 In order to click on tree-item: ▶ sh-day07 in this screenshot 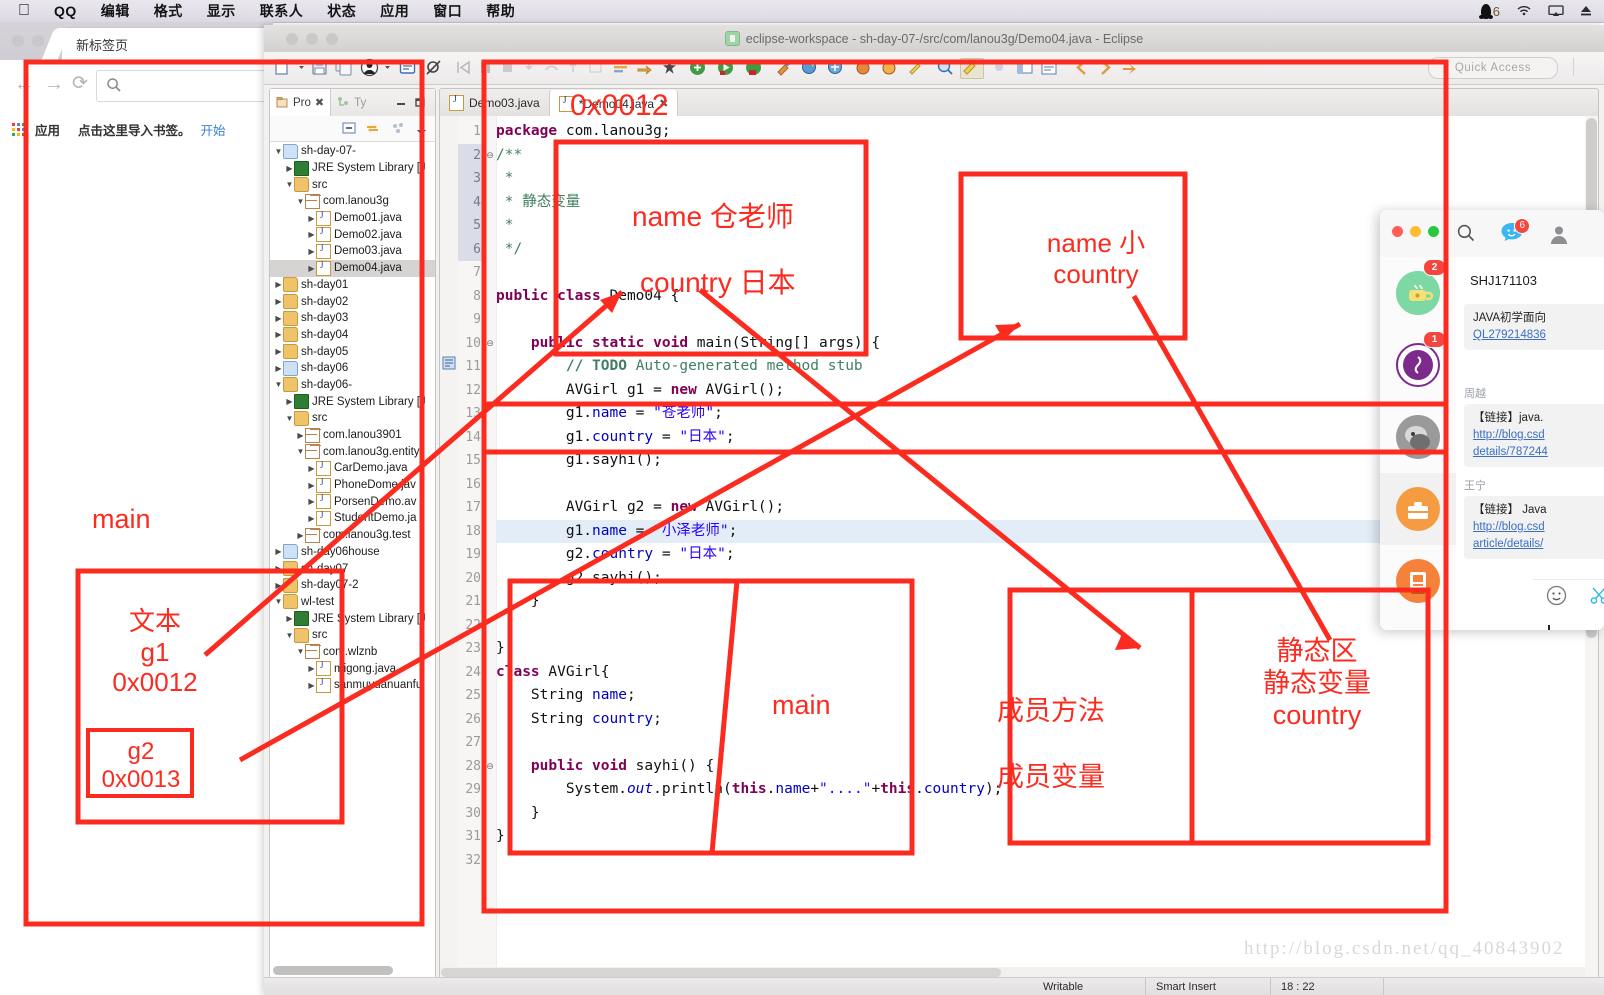, I will do `click(352, 568)`.